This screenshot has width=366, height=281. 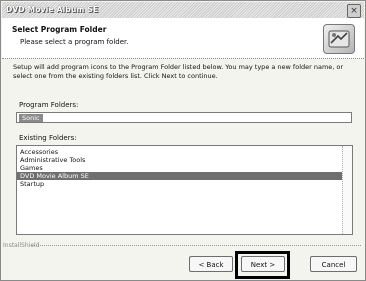 I want to click on back-button: < Back, so click(x=211, y=264).